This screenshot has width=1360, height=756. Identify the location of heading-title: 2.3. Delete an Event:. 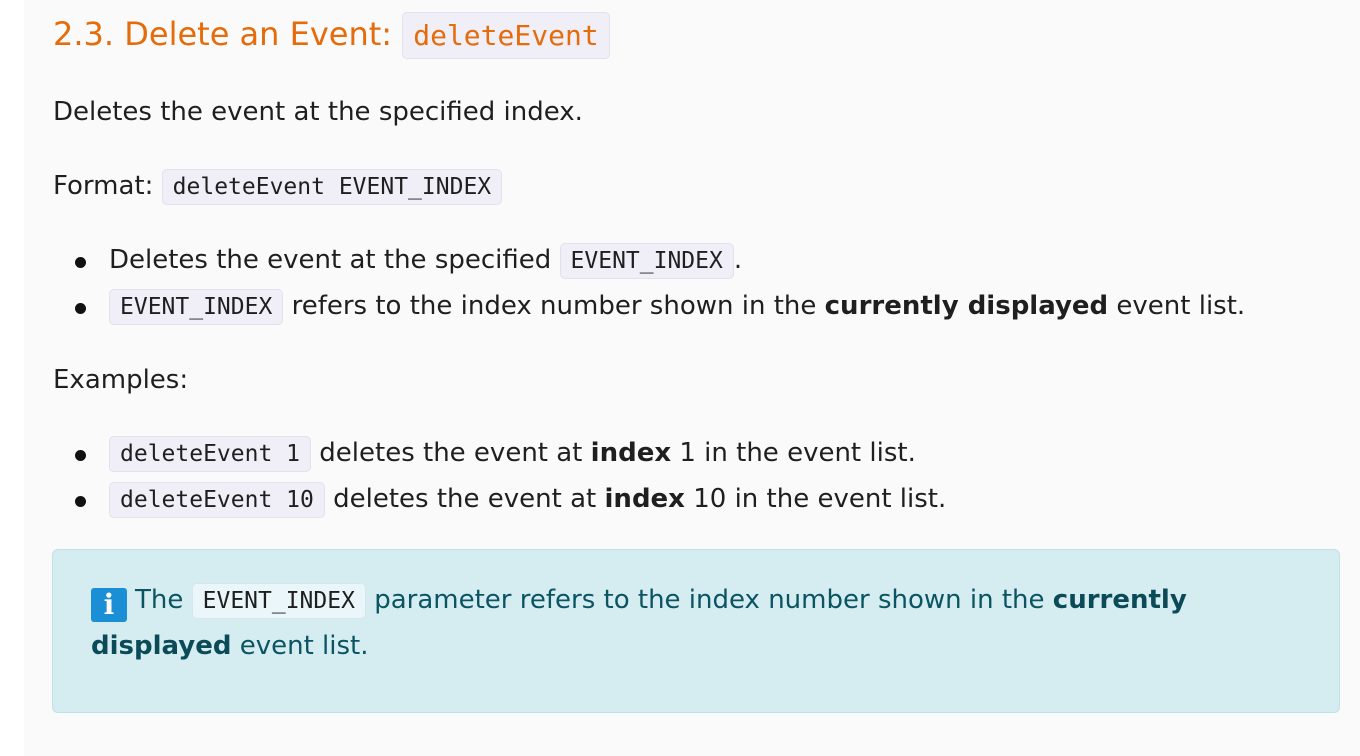
(223, 34).